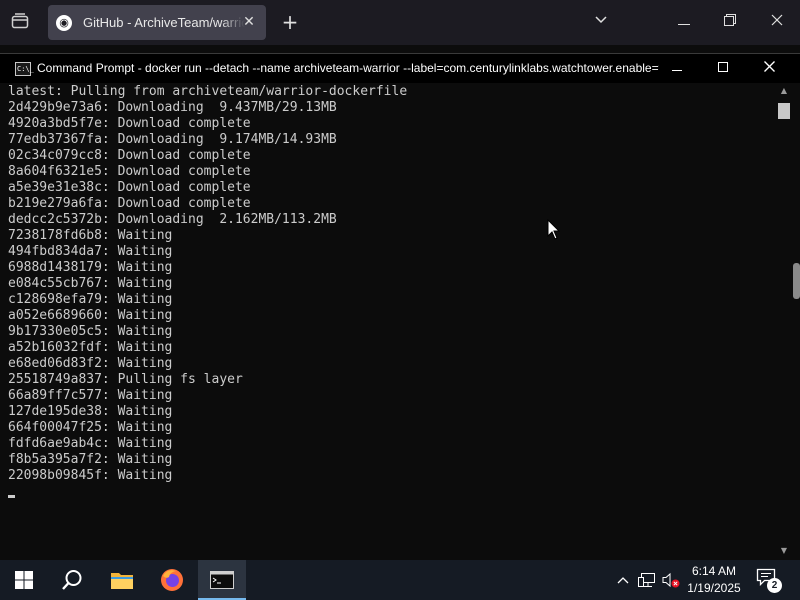  What do you see at coordinates (64, 22) in the screenshot?
I see `github-icon: ◉` at bounding box center [64, 22].